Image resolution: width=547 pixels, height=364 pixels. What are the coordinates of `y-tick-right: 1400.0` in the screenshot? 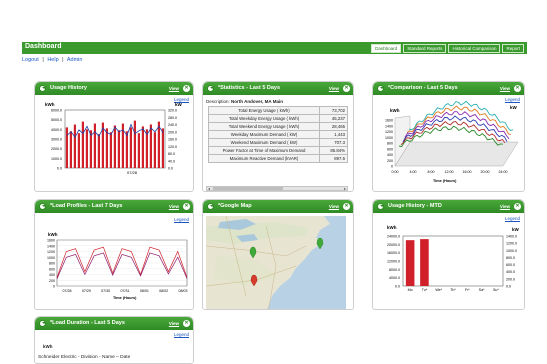 It's located at (511, 237).